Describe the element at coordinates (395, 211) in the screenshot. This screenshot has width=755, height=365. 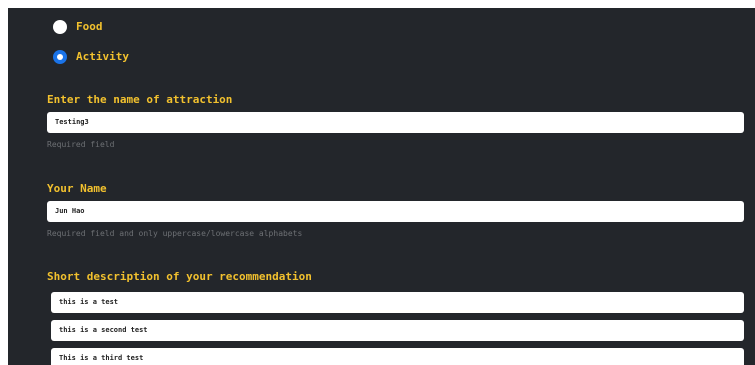
I see `your-name-input: Jun Hao` at that location.